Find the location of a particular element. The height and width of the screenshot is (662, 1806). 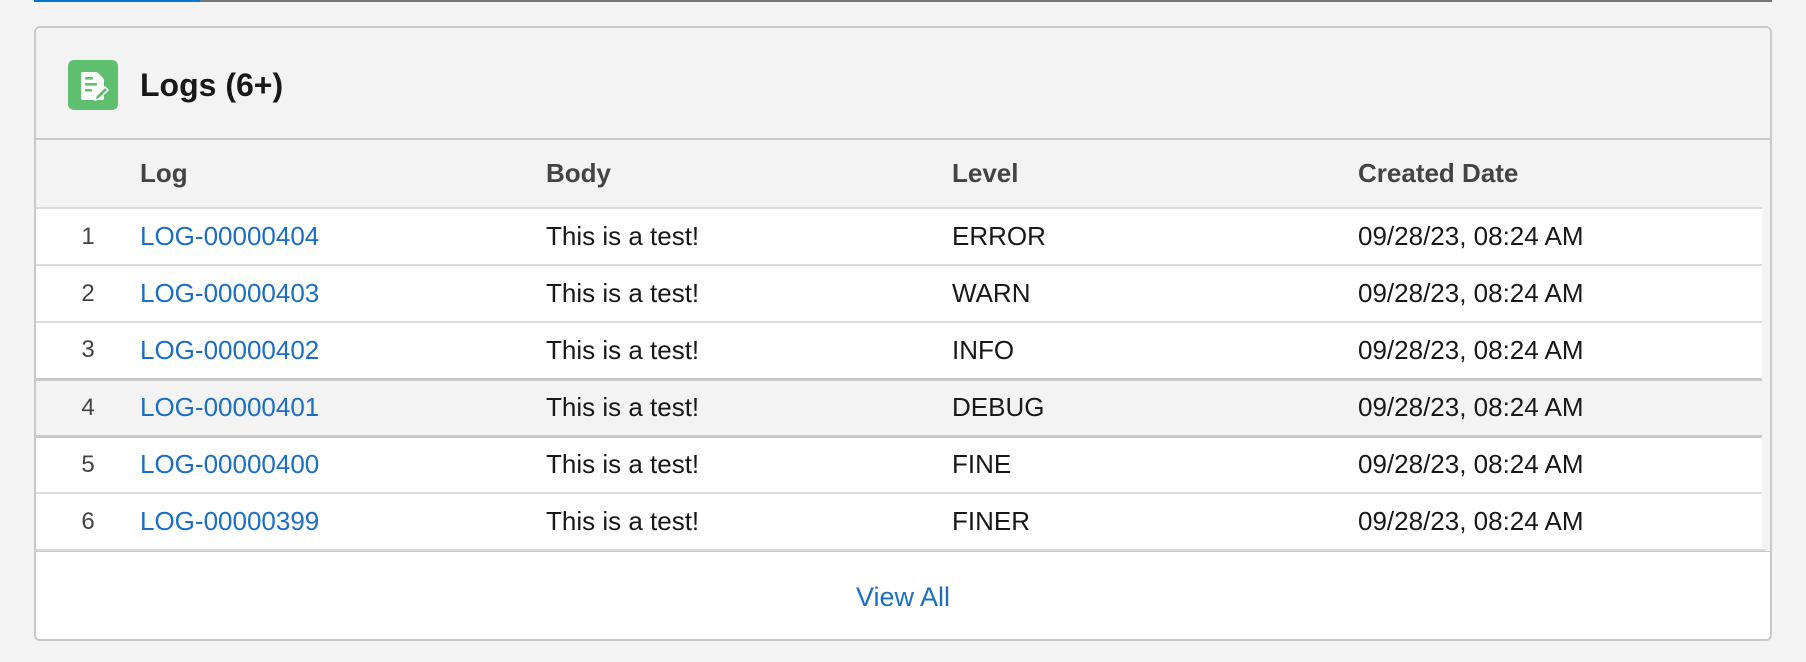

log-record-link: LOG-00000403 is located at coordinates (229, 293).